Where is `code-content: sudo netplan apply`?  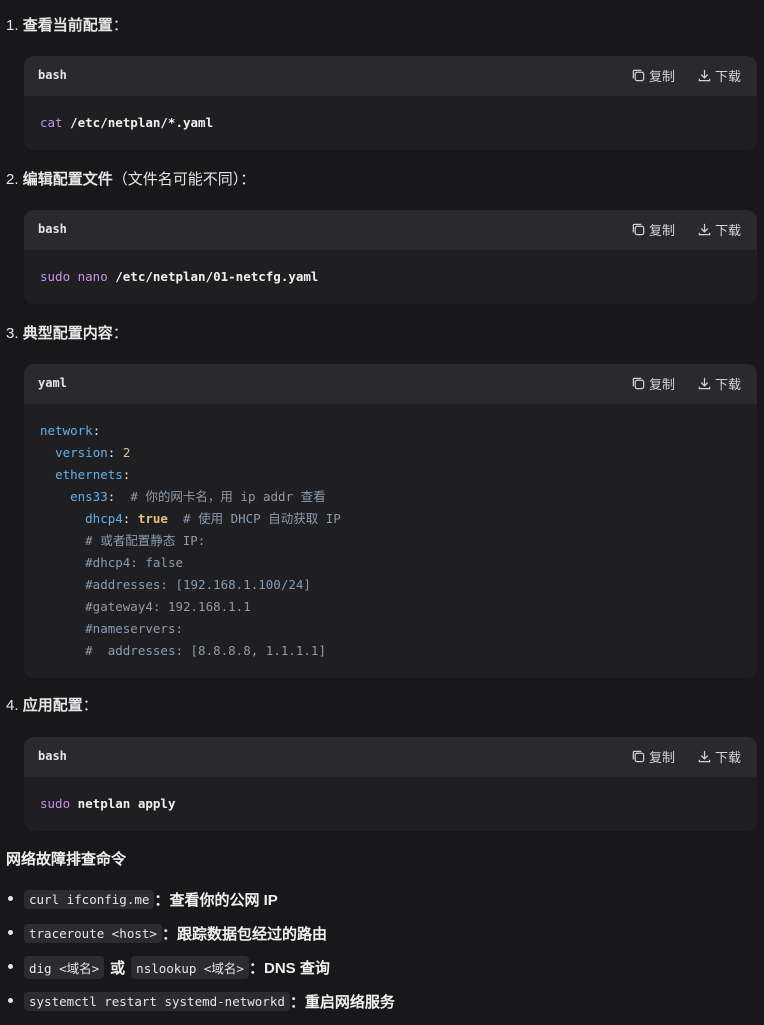
code-content: sudo netplan apply is located at coordinates (390, 804).